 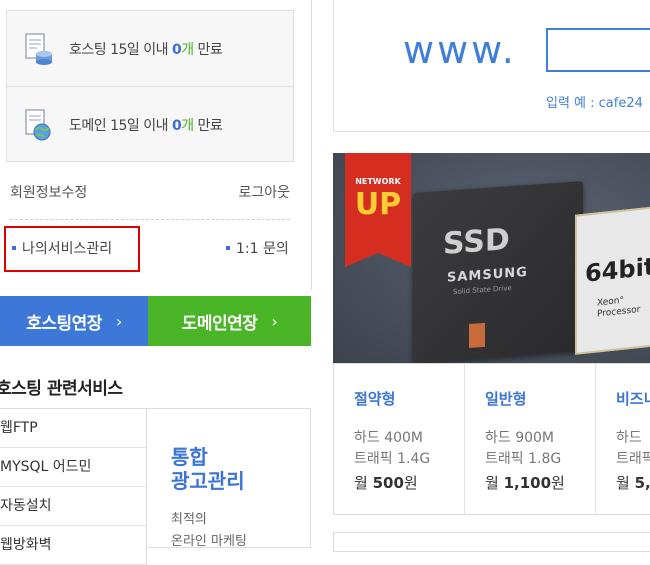 I want to click on hosting-expiry-row: 호스팅 15일 이내 0개 만료, so click(x=150, y=49).